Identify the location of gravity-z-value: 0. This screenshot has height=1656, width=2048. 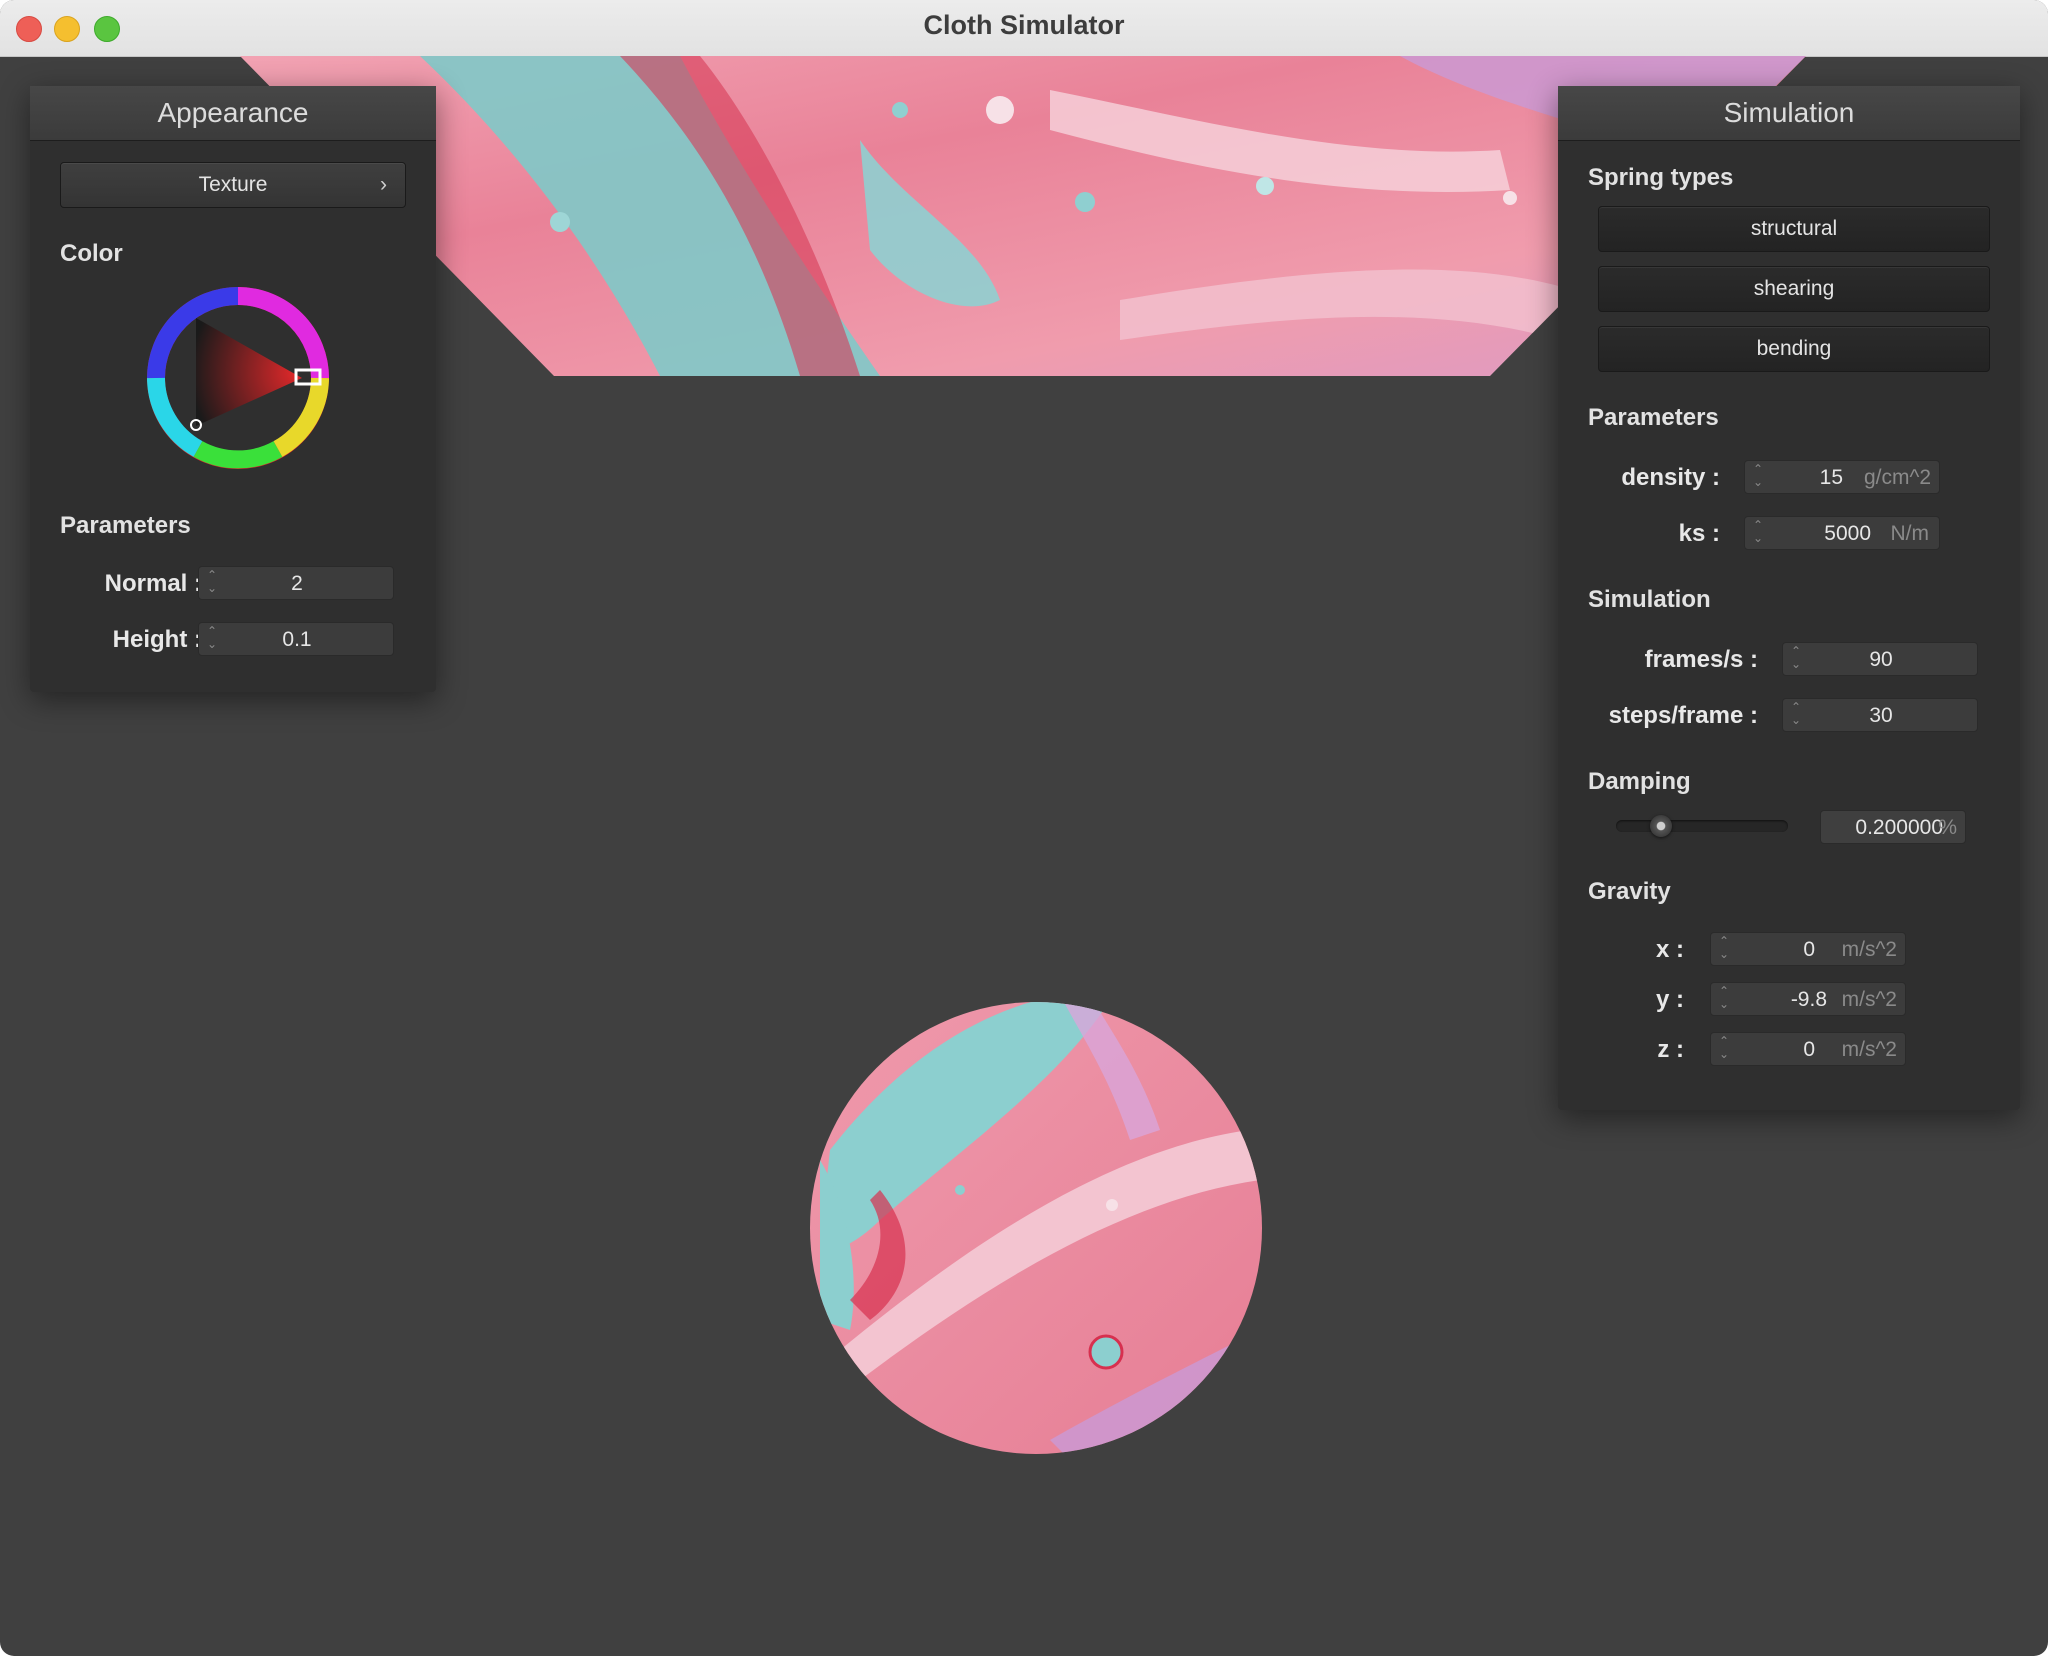
(1809, 1049).